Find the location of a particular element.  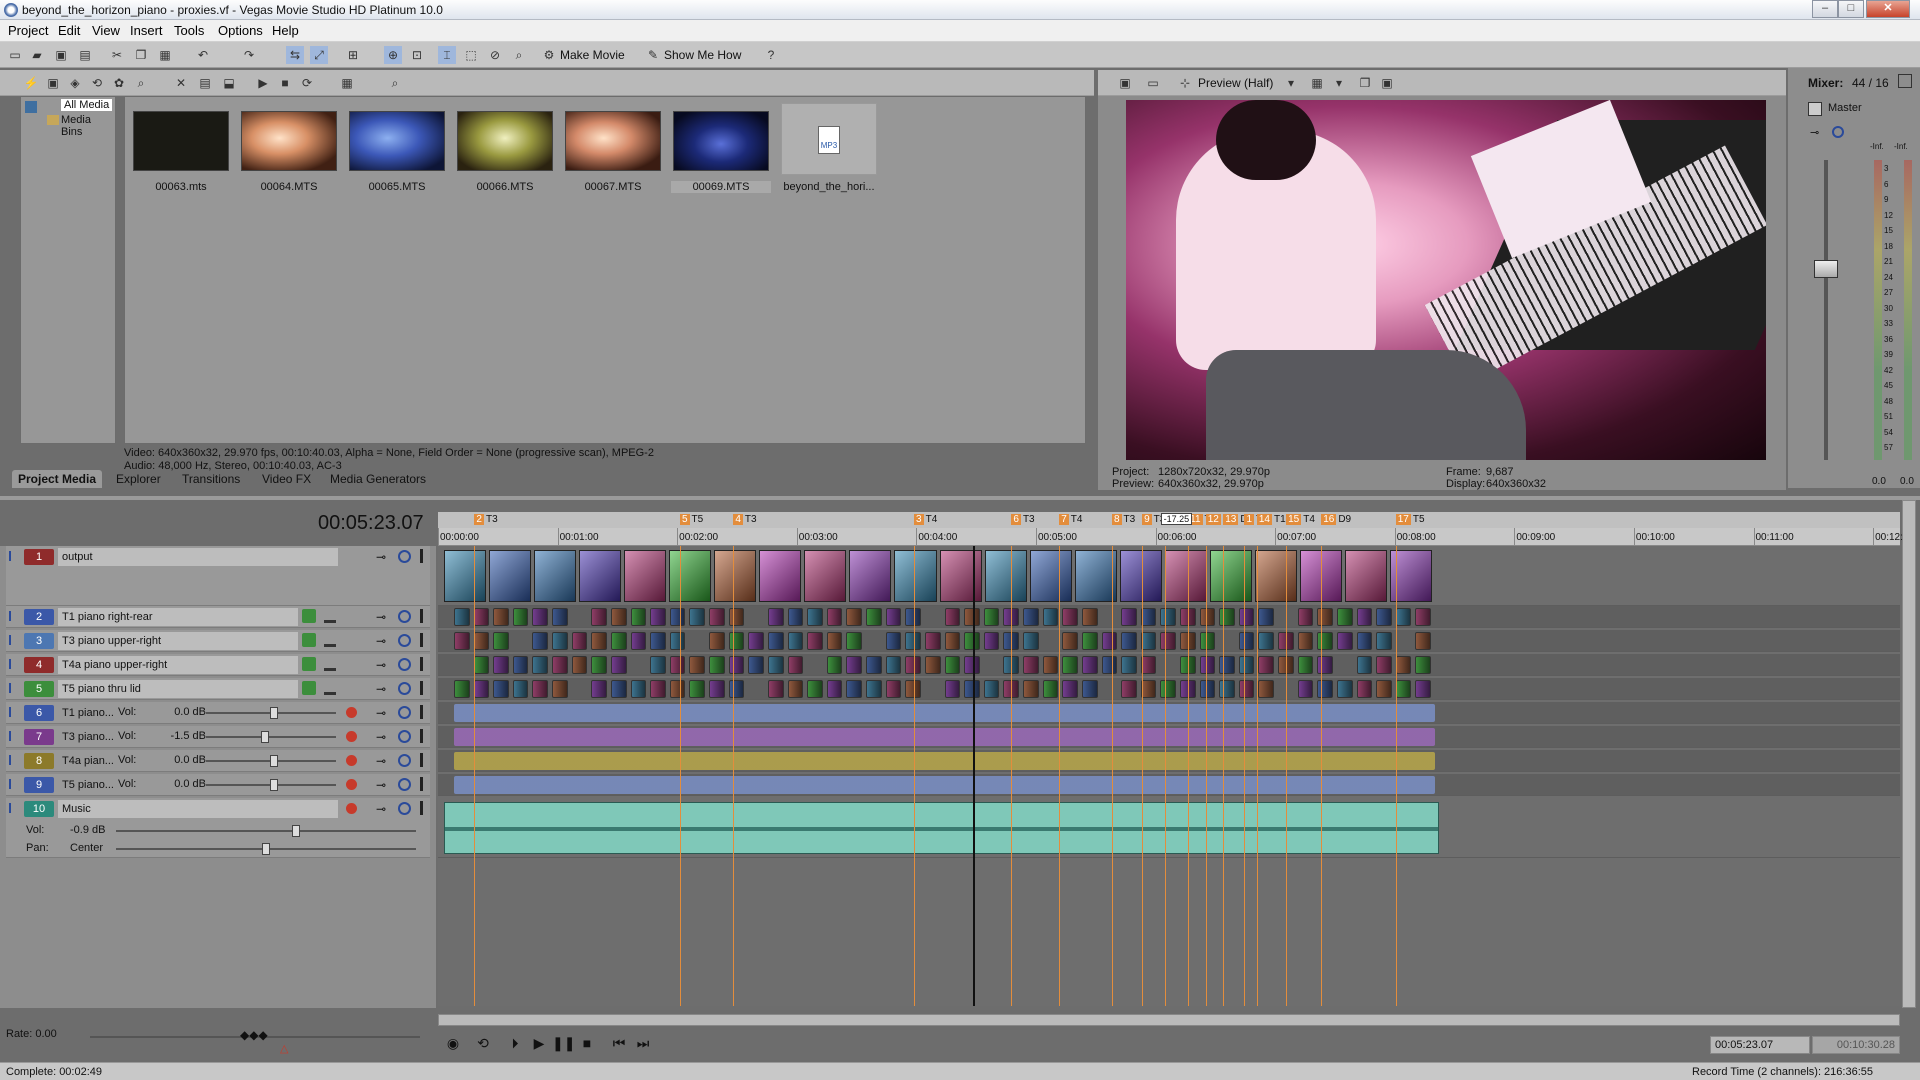

search-media-icon: ⌕ is located at coordinates (141, 83).